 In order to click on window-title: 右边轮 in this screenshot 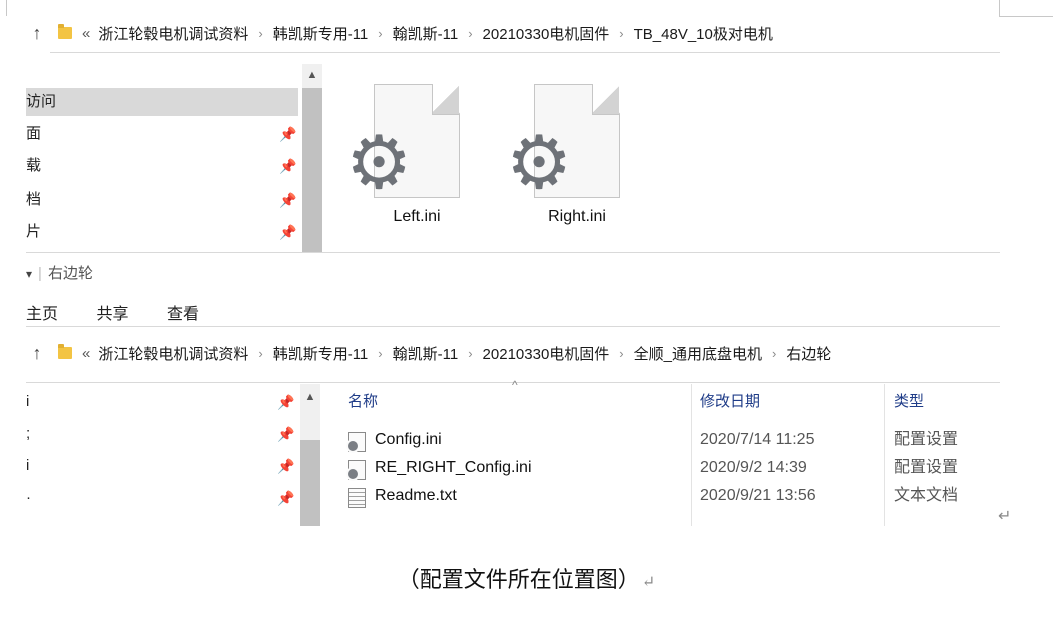, I will do `click(70, 273)`.